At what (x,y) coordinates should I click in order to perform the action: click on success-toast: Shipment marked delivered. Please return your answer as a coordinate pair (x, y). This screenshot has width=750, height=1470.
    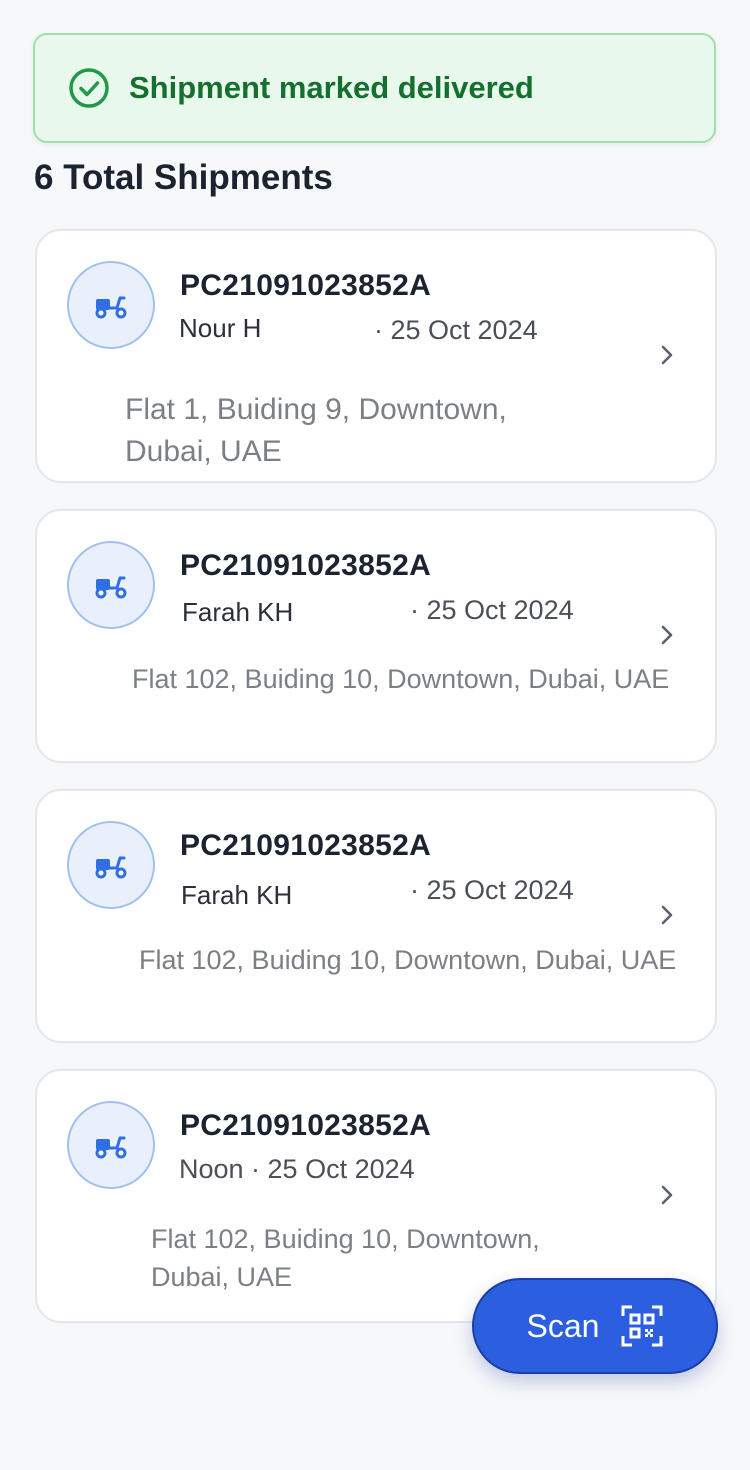
    Looking at the image, I should click on (374, 88).